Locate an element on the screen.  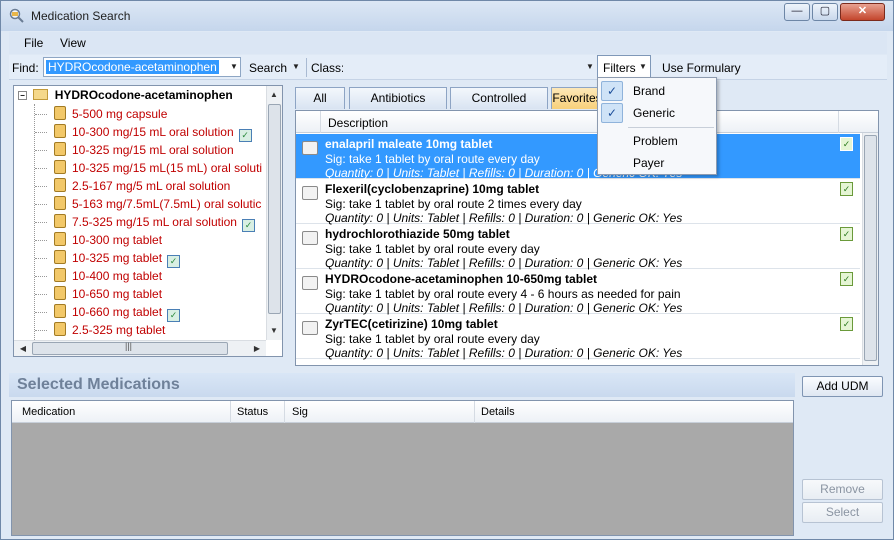
use-formulary-button: Use Formulary is located at coordinates (701, 68).